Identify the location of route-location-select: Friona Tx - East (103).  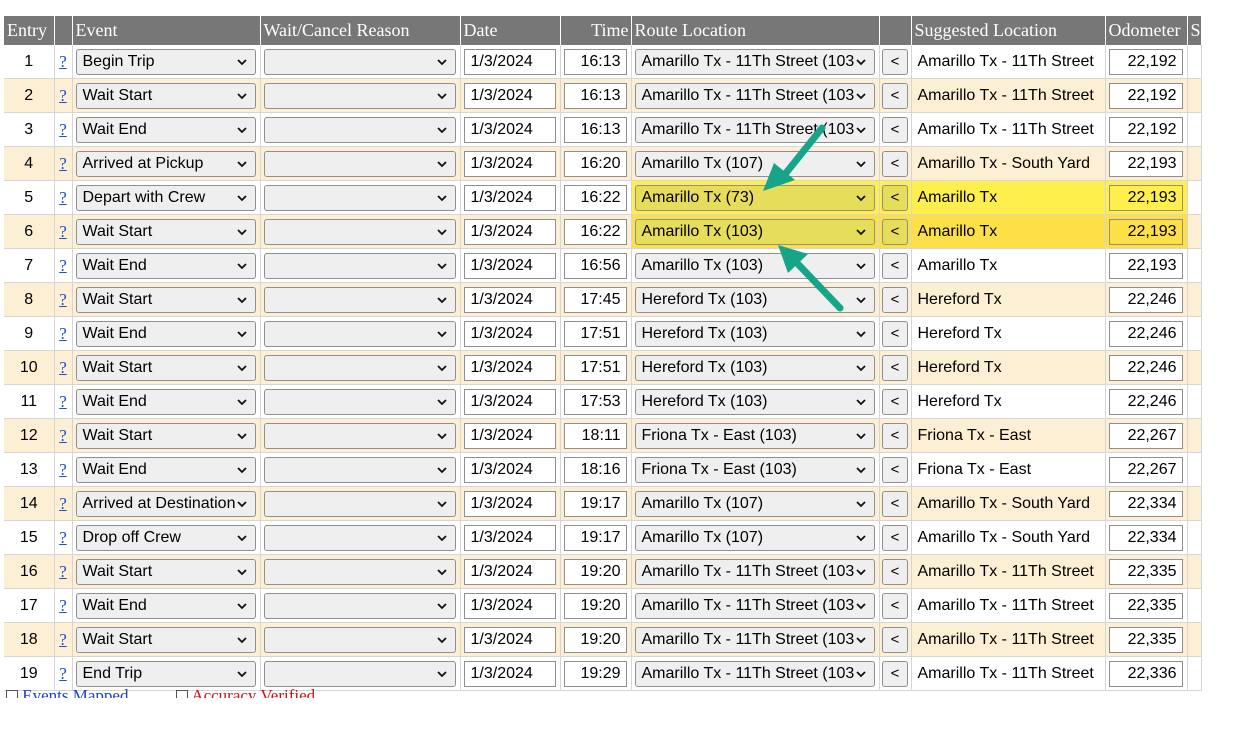
(754, 469).